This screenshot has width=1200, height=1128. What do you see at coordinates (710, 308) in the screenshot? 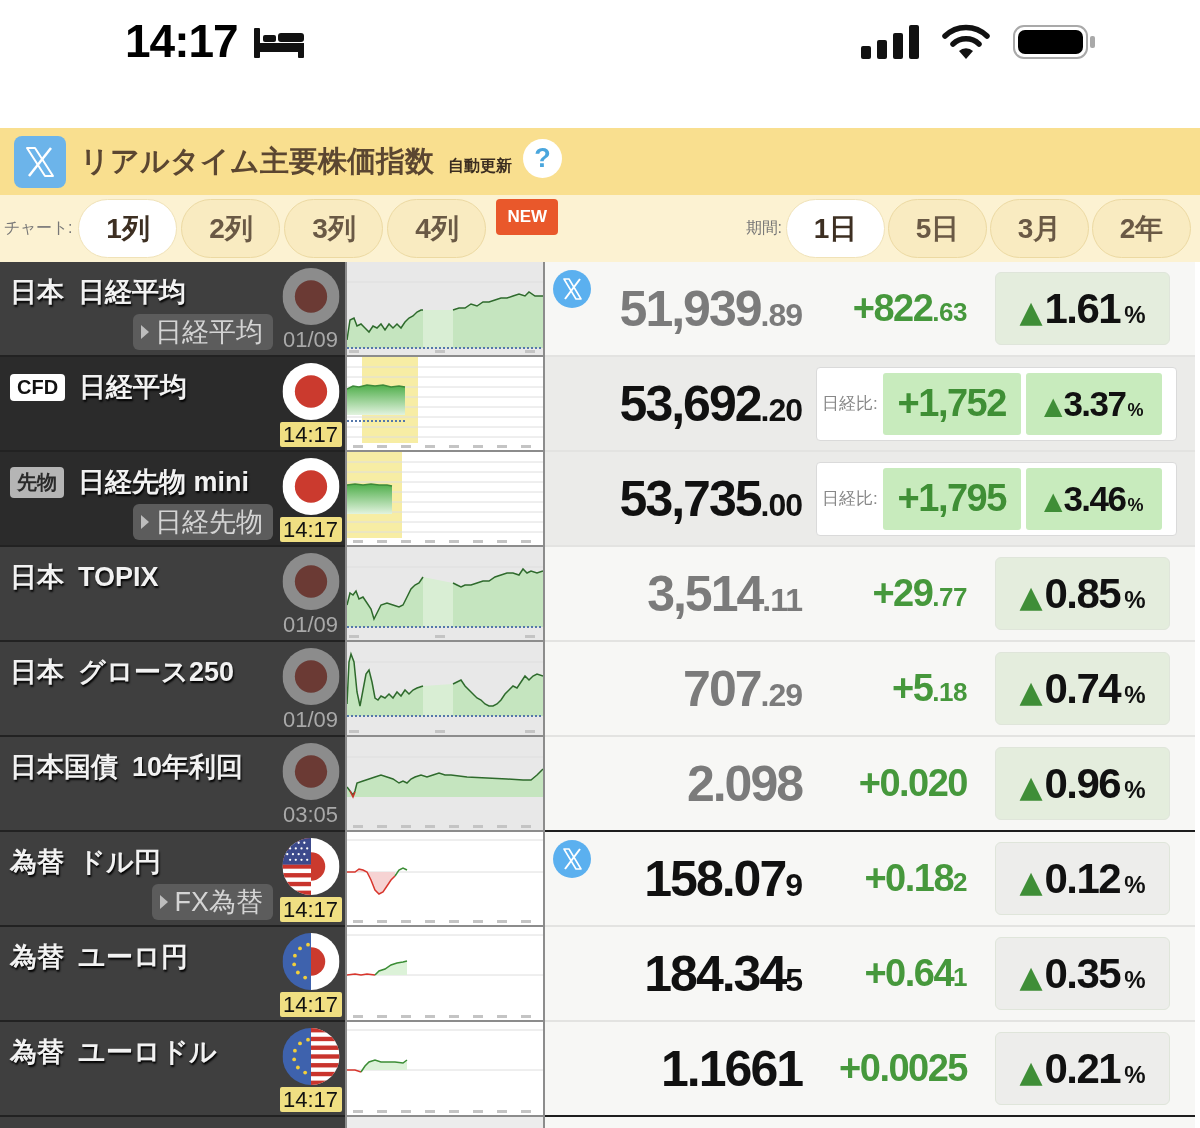
I see `price-value: 51,939.89` at bounding box center [710, 308].